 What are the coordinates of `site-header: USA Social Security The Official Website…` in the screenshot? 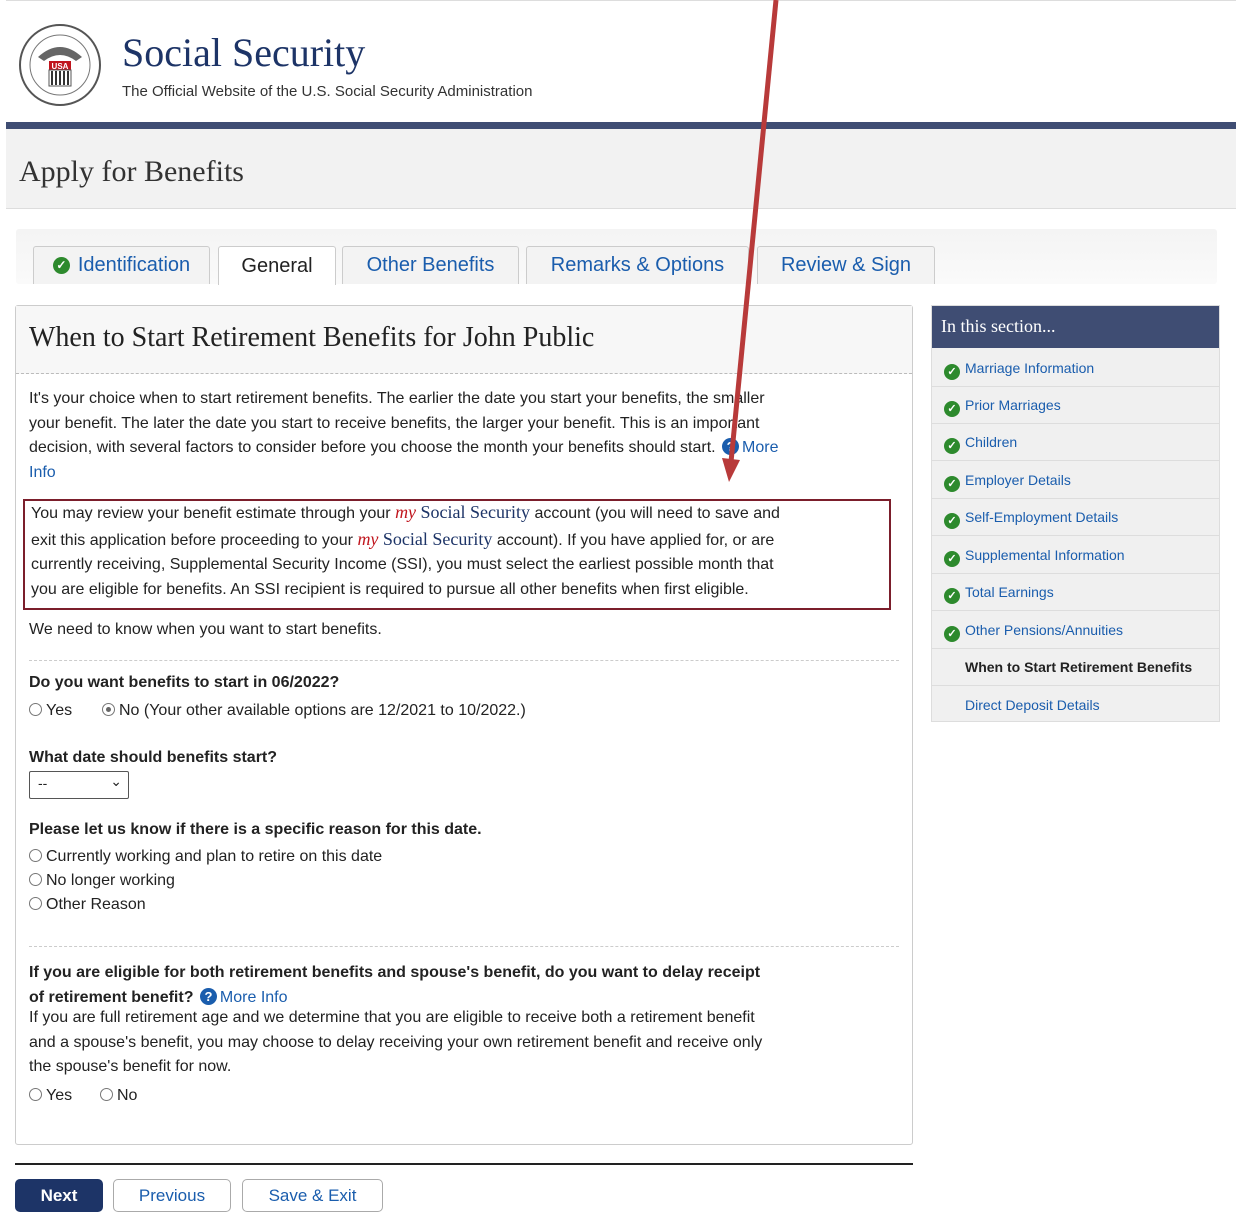 It's located at (621, 61).